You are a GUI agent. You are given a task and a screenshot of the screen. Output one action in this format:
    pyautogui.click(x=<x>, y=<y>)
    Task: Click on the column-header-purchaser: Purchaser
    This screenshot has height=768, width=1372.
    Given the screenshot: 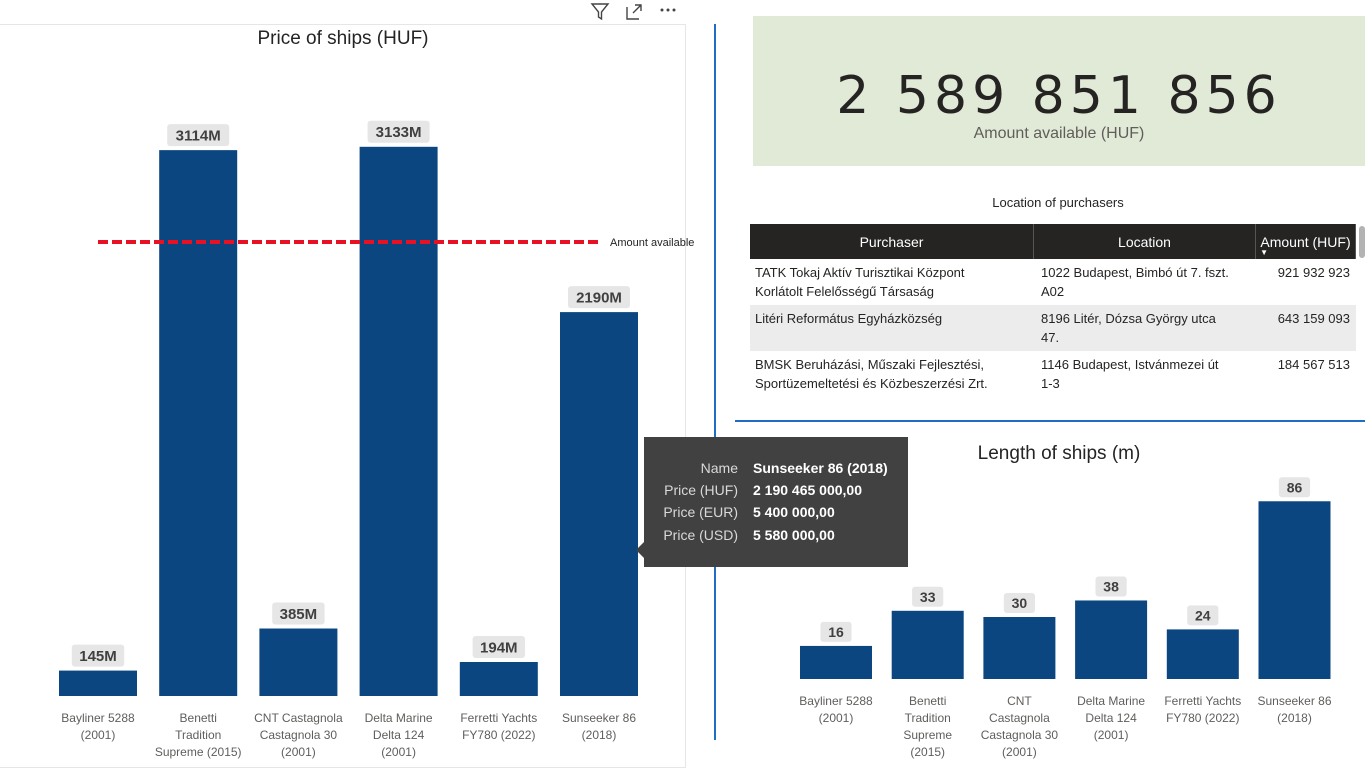 What is the action you would take?
    pyautogui.click(x=892, y=241)
    